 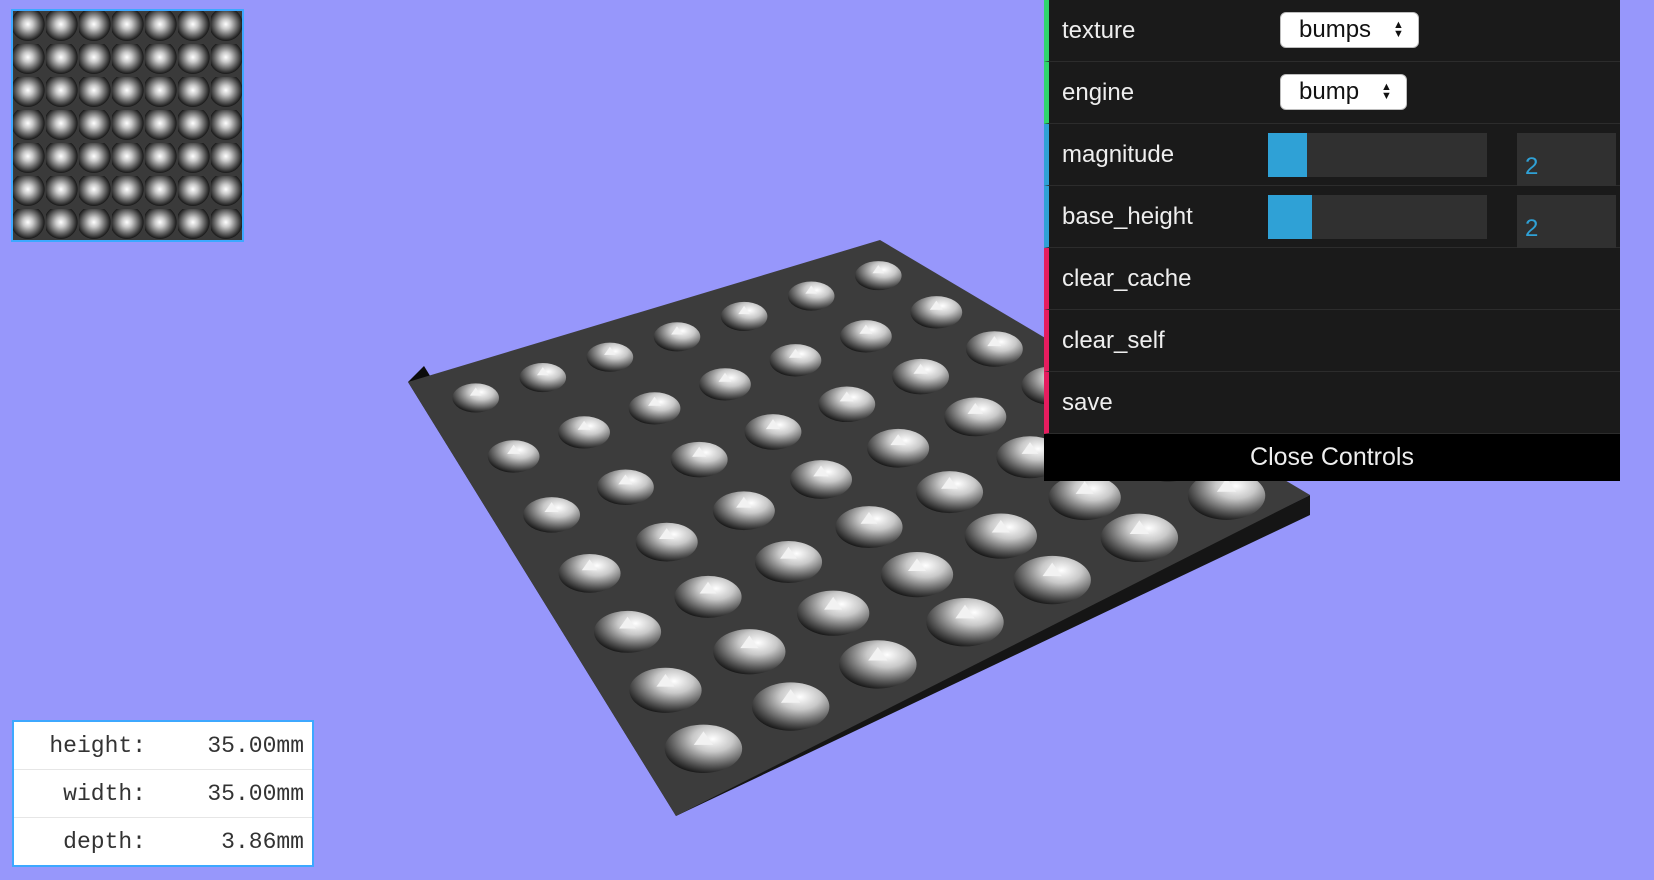 I want to click on texture-select-value: bumps, so click(x=1335, y=29).